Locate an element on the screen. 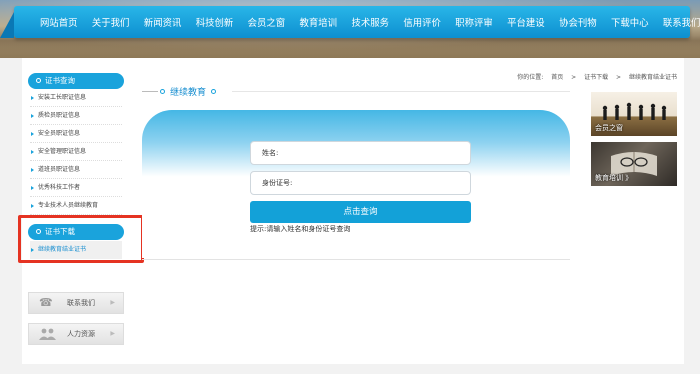 This screenshot has width=700, height=374. nav-tech-service: 技术服务 is located at coordinates (370, 22).